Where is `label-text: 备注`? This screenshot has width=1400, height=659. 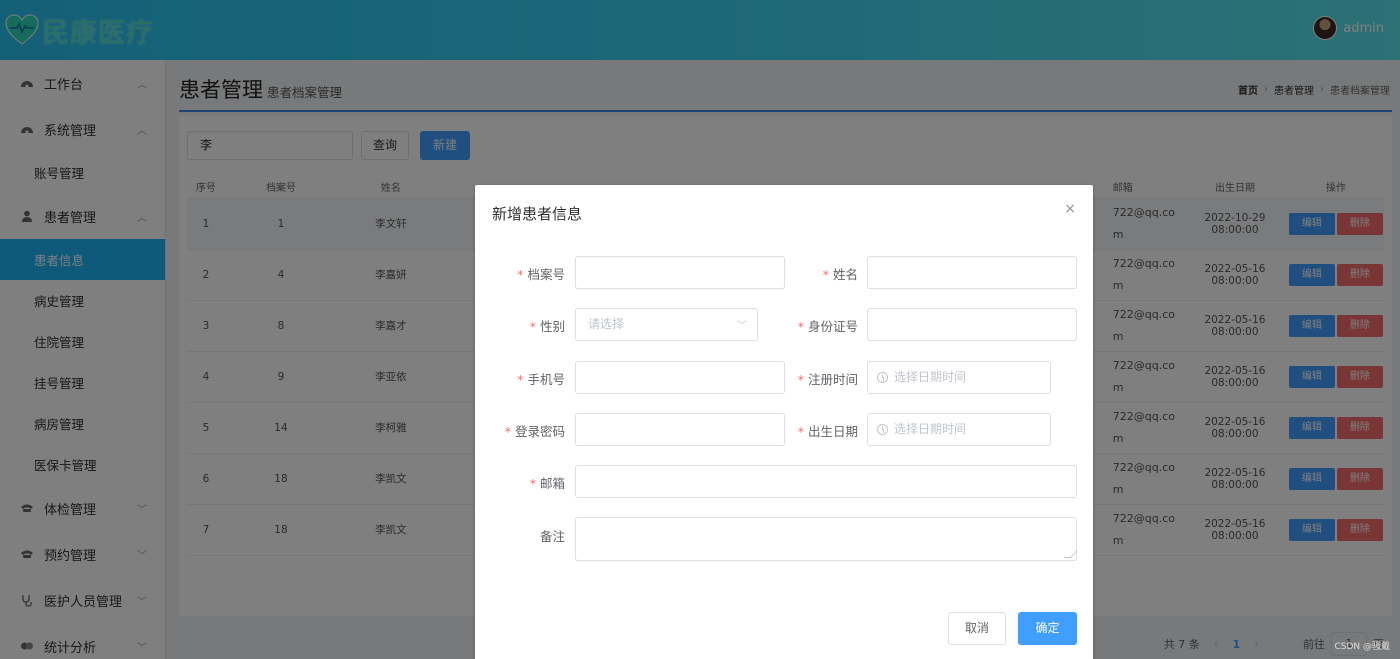 label-text: 备注 is located at coordinates (552, 536).